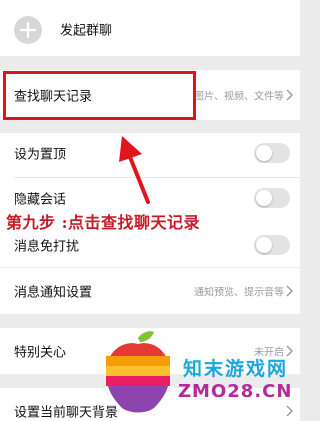 The image size is (320, 421). I want to click on hide-chat-toggle, so click(272, 198).